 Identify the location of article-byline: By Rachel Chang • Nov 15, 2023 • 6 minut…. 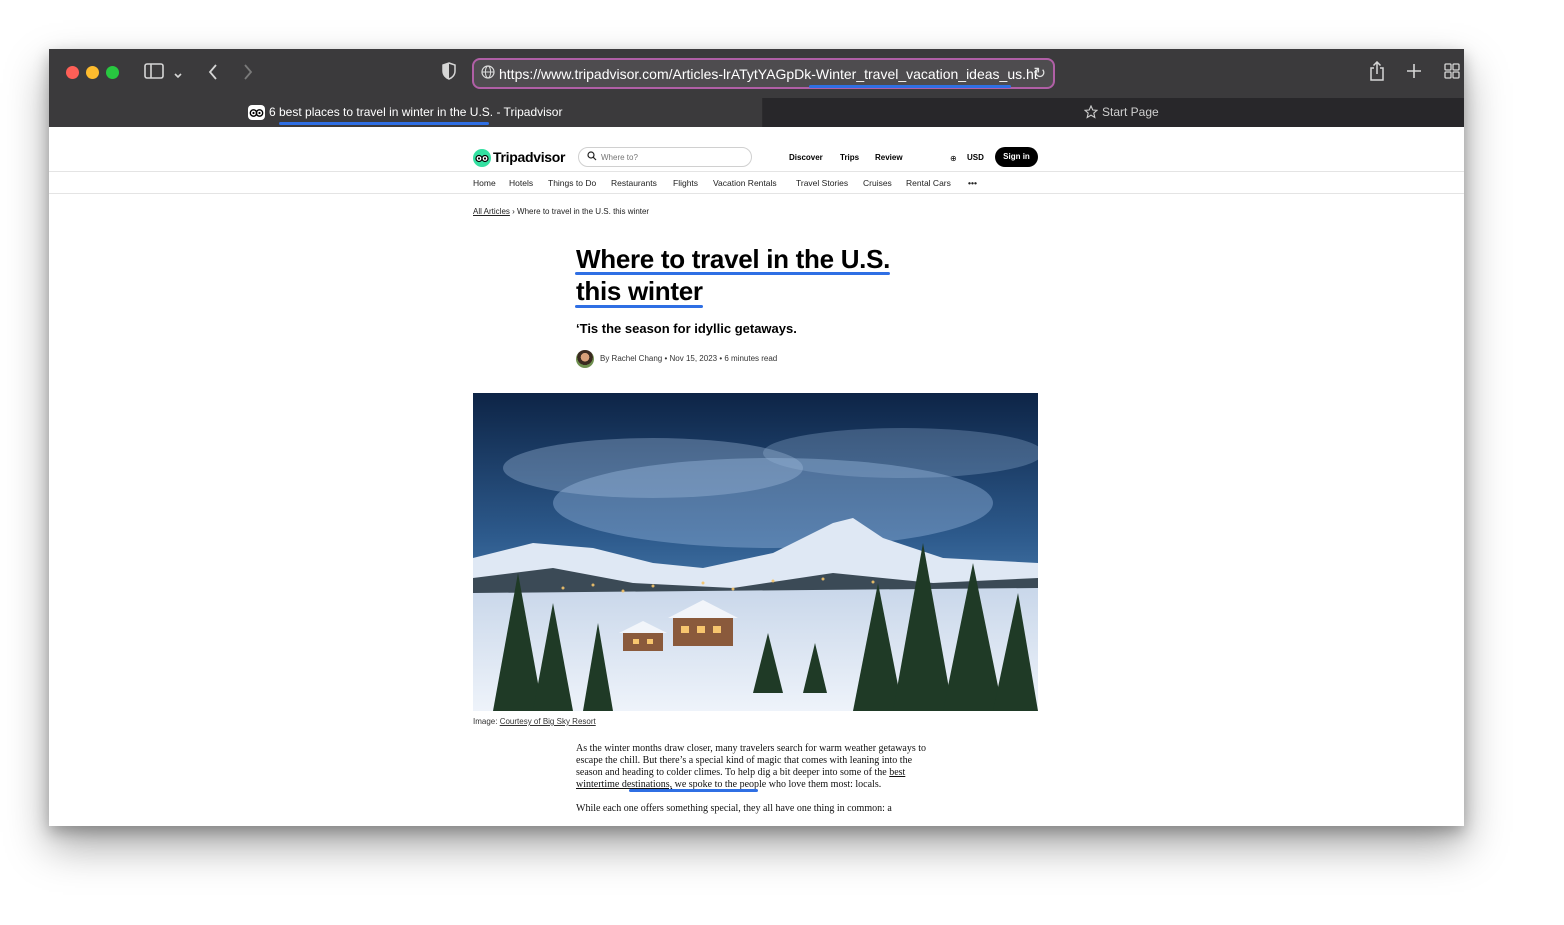
(689, 358).